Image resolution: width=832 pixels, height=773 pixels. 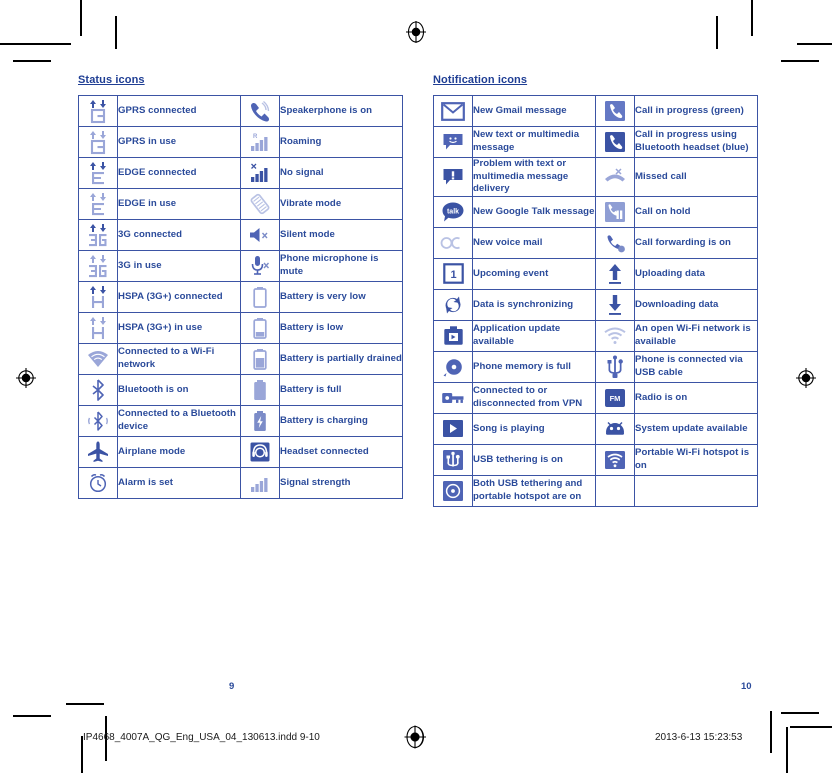 What do you see at coordinates (260, 328) in the screenshot?
I see `battery-low-icon` at bounding box center [260, 328].